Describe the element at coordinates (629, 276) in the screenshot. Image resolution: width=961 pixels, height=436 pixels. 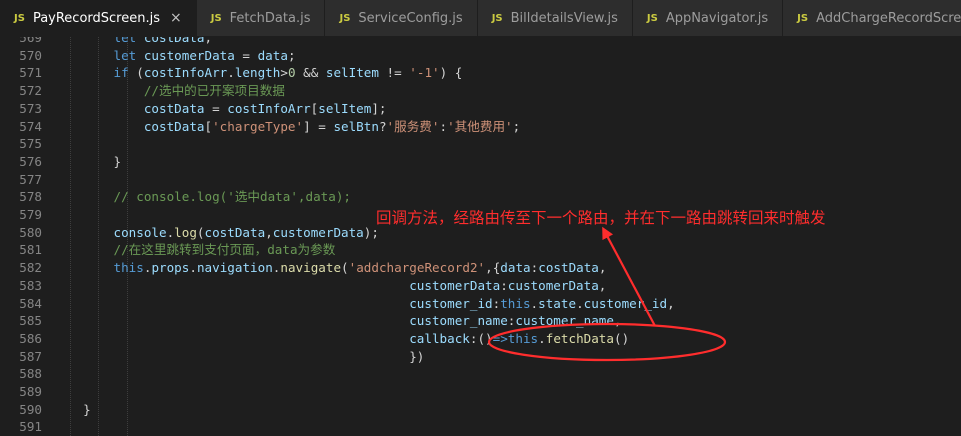
I see `annotation-arrow` at that location.